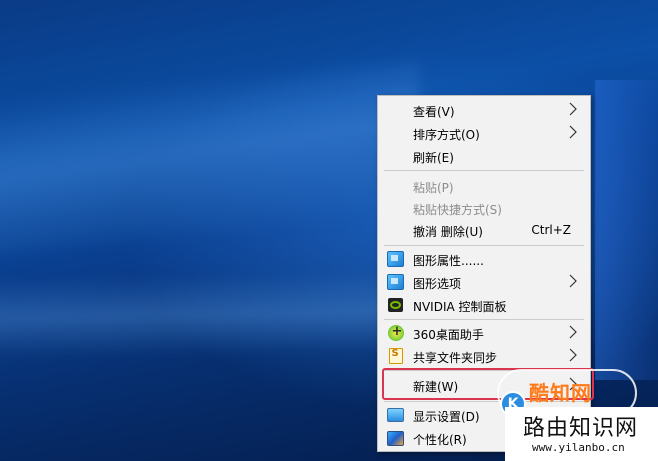 The width and height of the screenshot is (658, 461). I want to click on menu-item-graphics-options: 图形选项, so click(484, 282).